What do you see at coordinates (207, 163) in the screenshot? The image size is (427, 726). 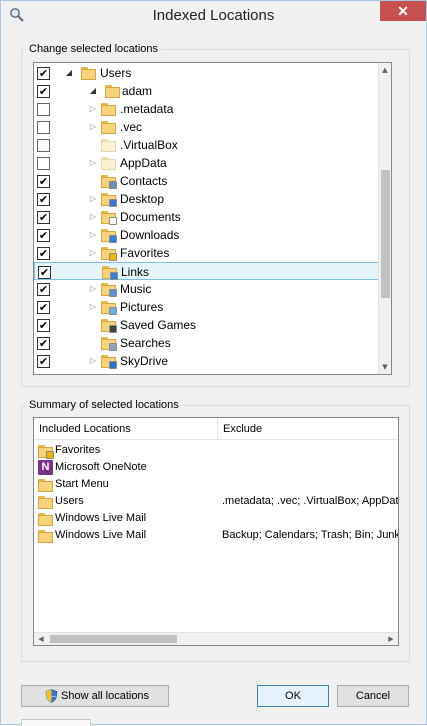 I see `tree-item-appdata: ▷ AppData` at bounding box center [207, 163].